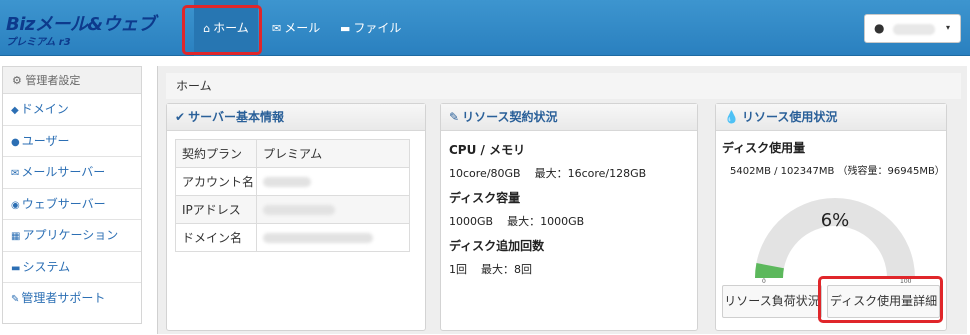 The image size is (970, 335). I want to click on sidebar-item-web-server: ◉ ウェブサーバー, so click(72, 204).